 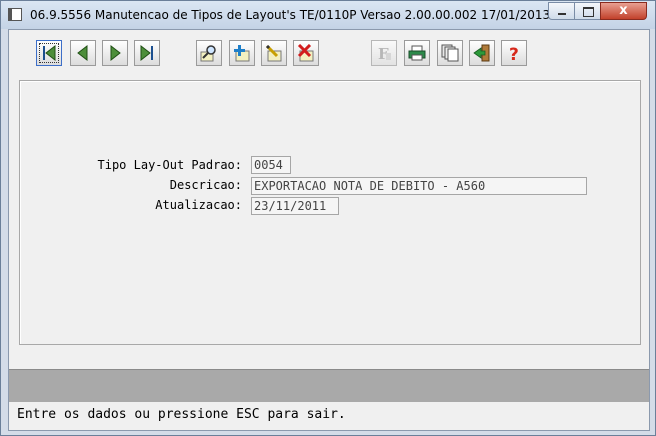 I want to click on help-button: ?, so click(x=514, y=53).